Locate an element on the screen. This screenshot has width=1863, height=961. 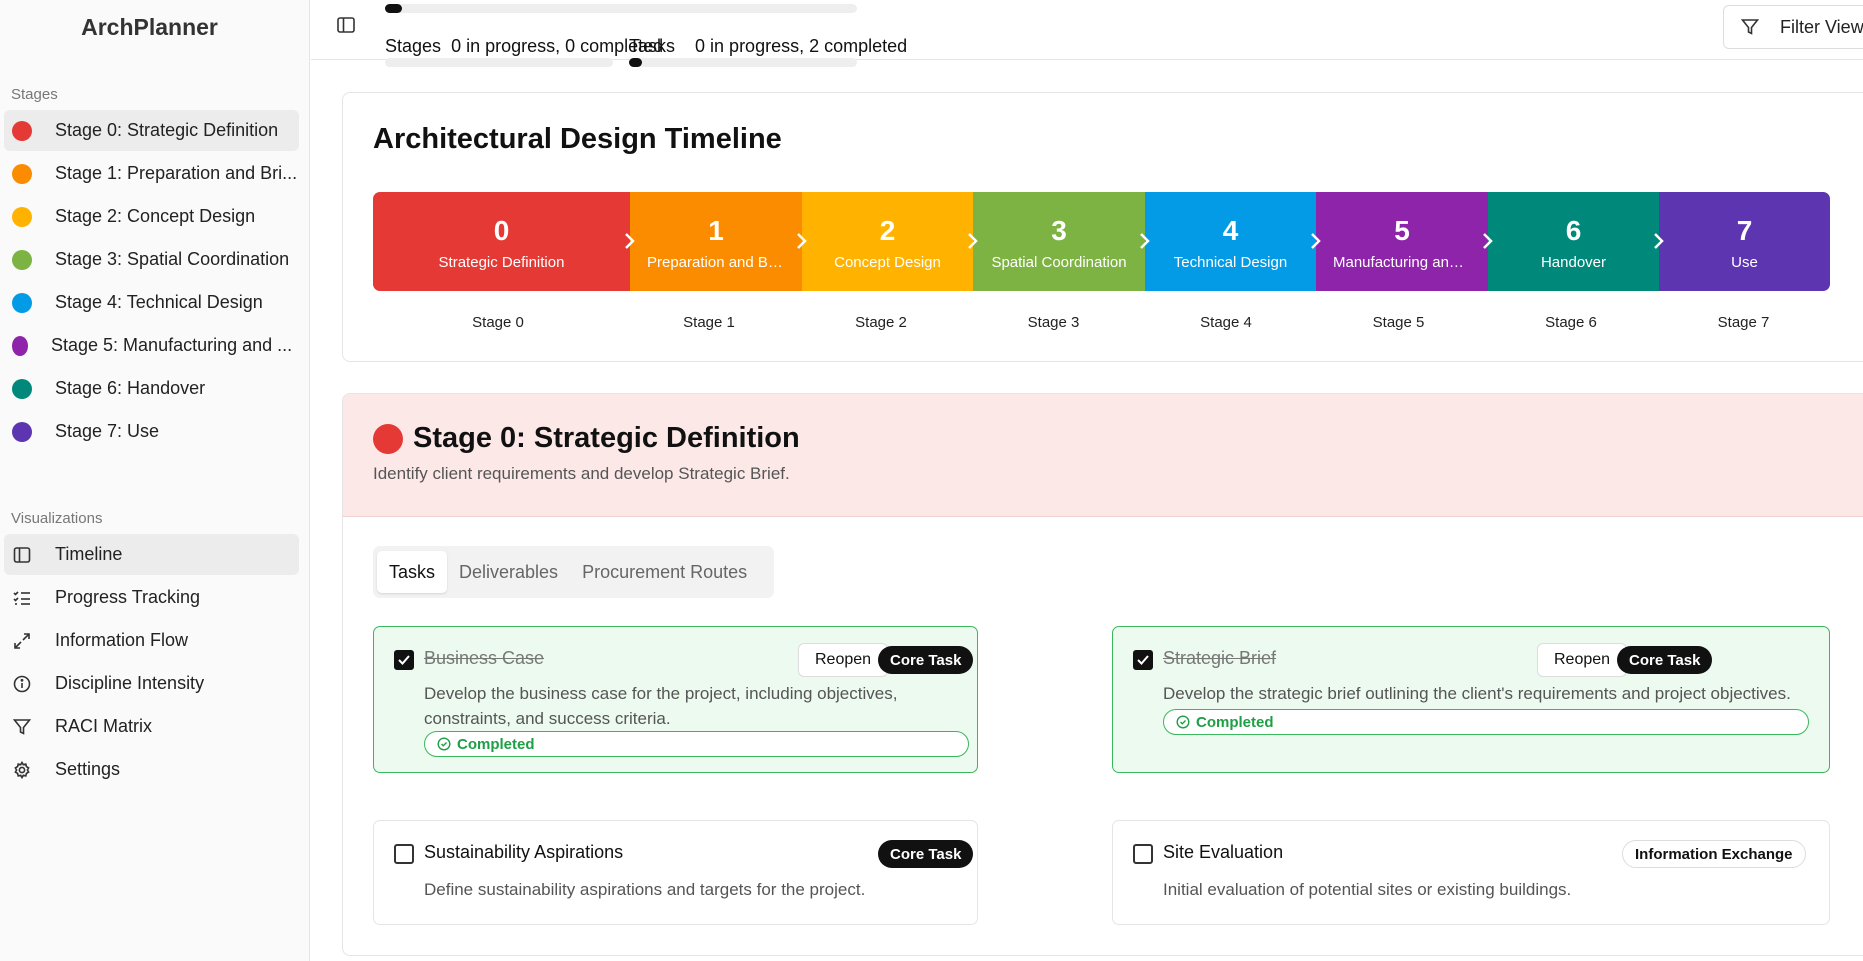
stage-name: Concept Design is located at coordinates (887, 262).